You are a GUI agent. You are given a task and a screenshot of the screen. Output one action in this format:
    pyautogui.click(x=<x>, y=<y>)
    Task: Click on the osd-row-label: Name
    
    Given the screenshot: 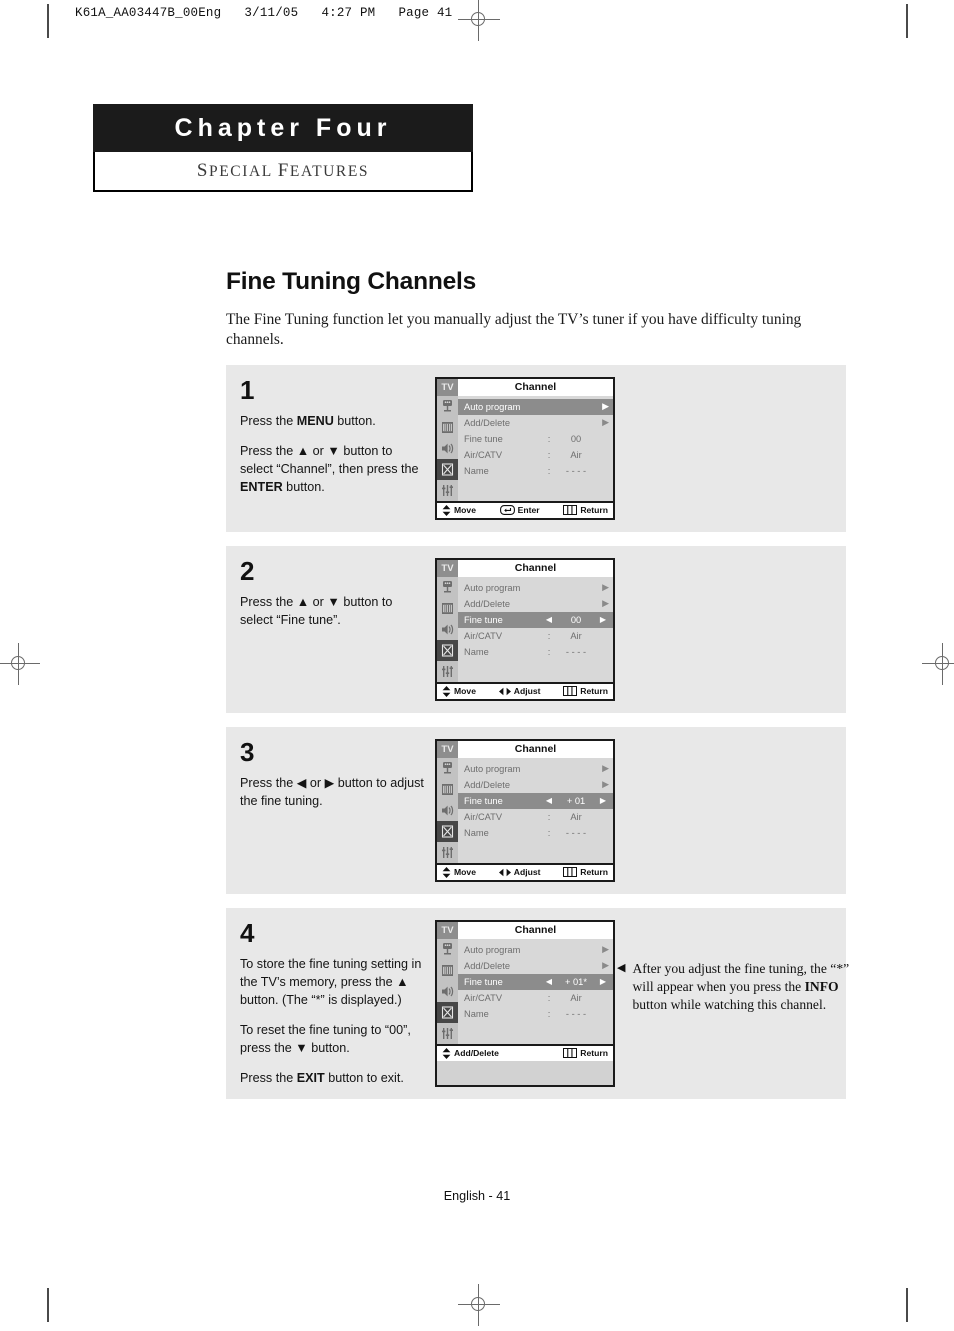 What is the action you would take?
    pyautogui.click(x=476, y=470)
    